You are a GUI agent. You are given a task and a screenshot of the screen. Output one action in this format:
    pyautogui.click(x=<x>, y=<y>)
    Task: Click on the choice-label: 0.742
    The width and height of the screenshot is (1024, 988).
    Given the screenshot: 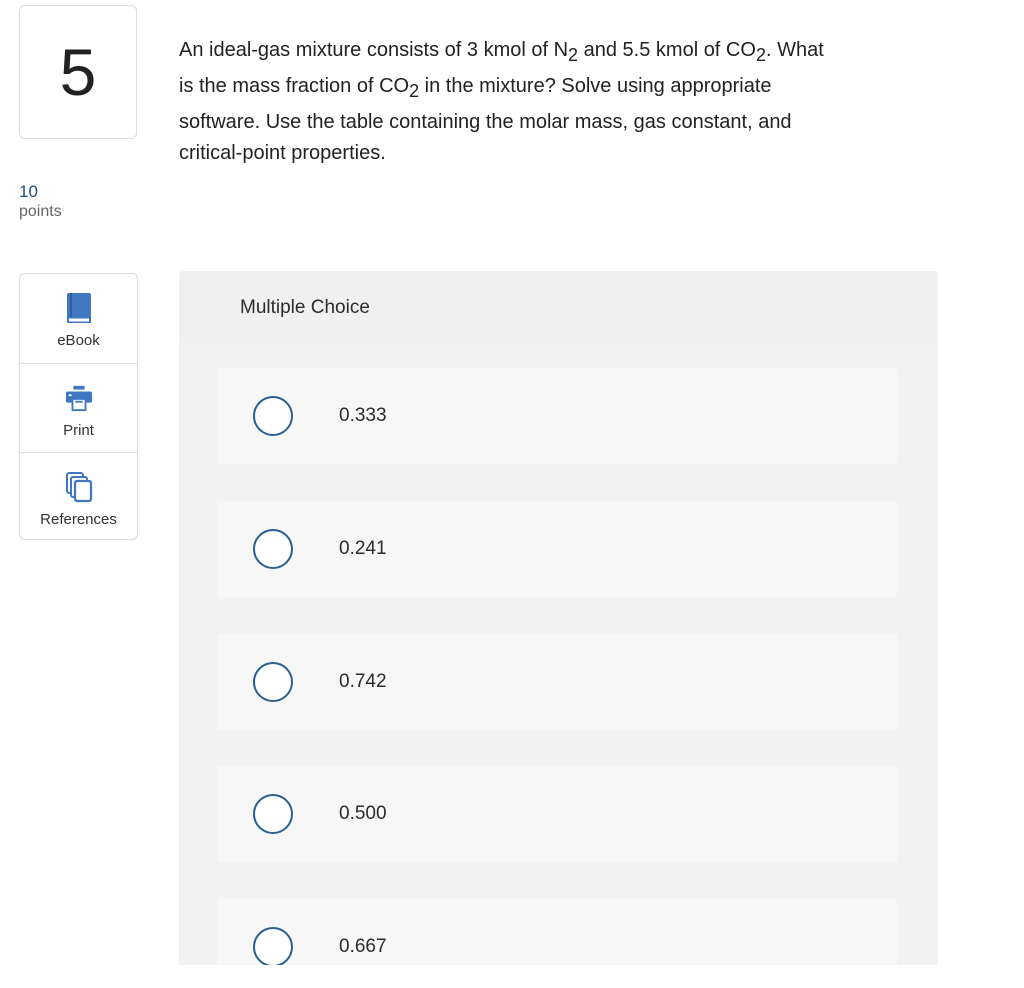 What is the action you would take?
    pyautogui.click(x=363, y=681)
    